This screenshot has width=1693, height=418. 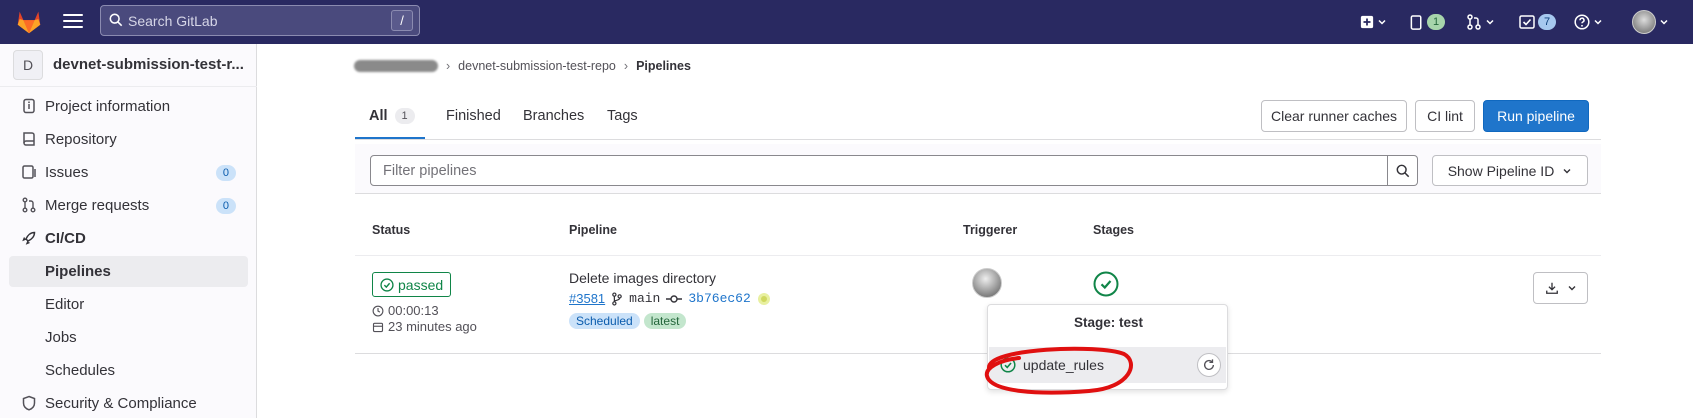 I want to click on issues-icon, so click(x=29, y=172).